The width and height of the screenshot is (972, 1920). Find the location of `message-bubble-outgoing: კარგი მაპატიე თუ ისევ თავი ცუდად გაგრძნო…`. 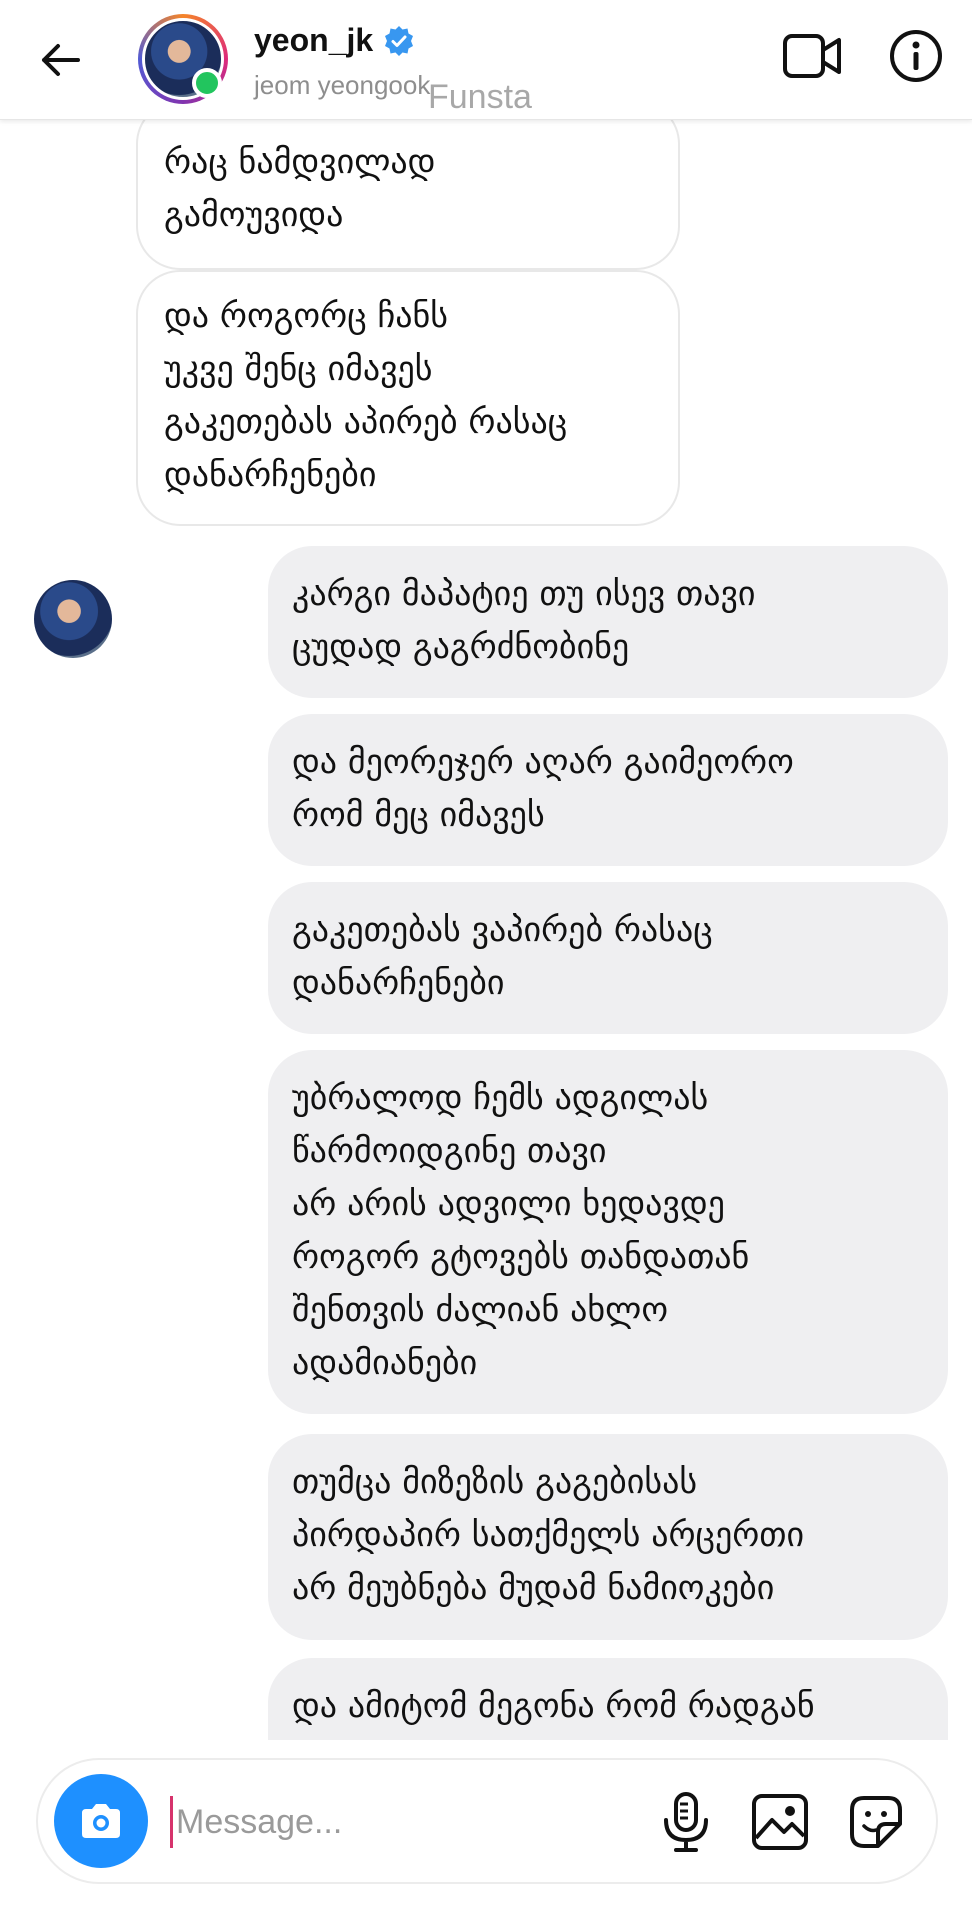

message-bubble-outgoing: კარგი მაპატიე თუ ისევ თავი ცუდად გაგრძნო… is located at coordinates (608, 622).